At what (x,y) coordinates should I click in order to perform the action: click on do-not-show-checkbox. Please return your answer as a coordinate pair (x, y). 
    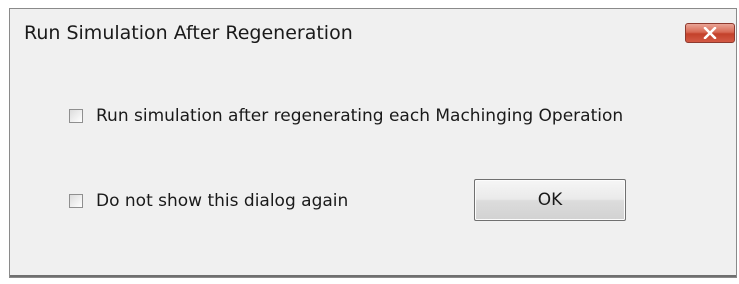
    Looking at the image, I should click on (76, 201).